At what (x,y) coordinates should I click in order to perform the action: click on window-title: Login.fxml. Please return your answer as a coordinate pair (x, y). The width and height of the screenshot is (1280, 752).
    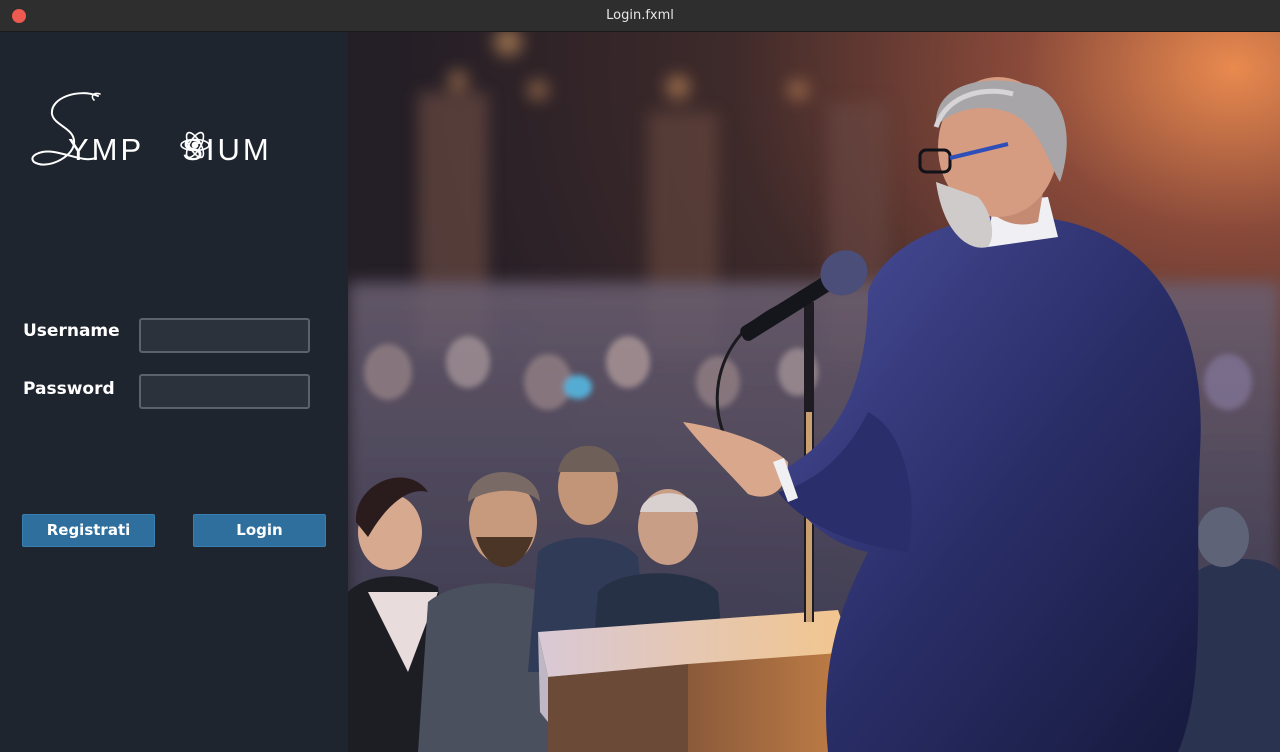
    Looking at the image, I should click on (640, 15).